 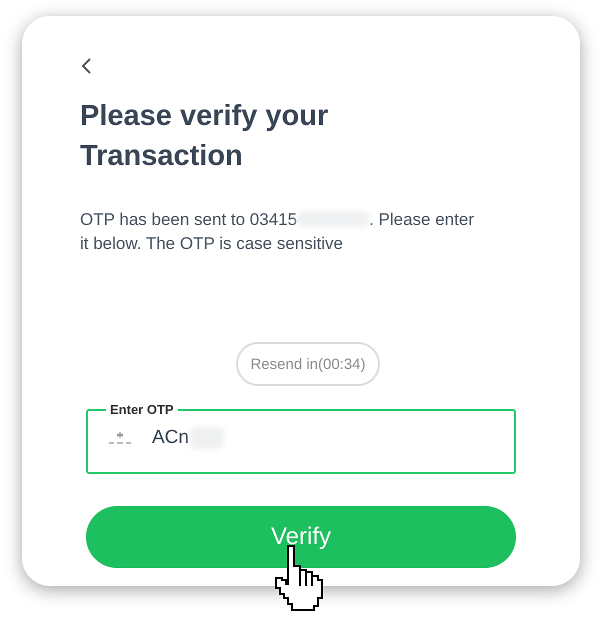 I want to click on password-icon, so click(x=120, y=438).